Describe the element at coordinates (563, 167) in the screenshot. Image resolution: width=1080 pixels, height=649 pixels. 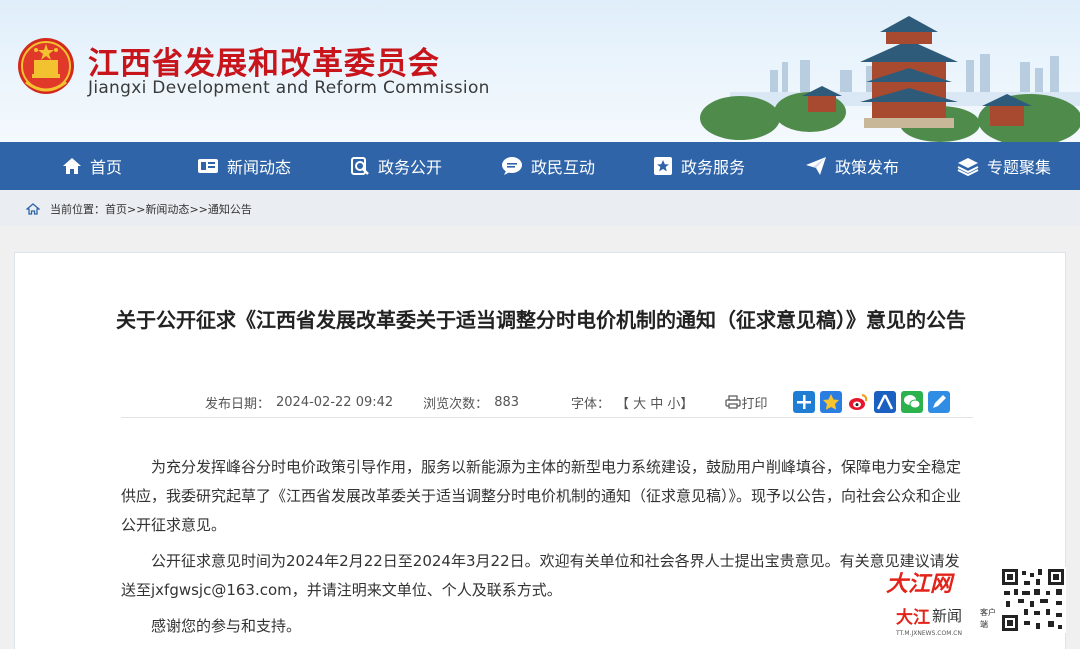
I see `nav-label: 政民互动` at that location.